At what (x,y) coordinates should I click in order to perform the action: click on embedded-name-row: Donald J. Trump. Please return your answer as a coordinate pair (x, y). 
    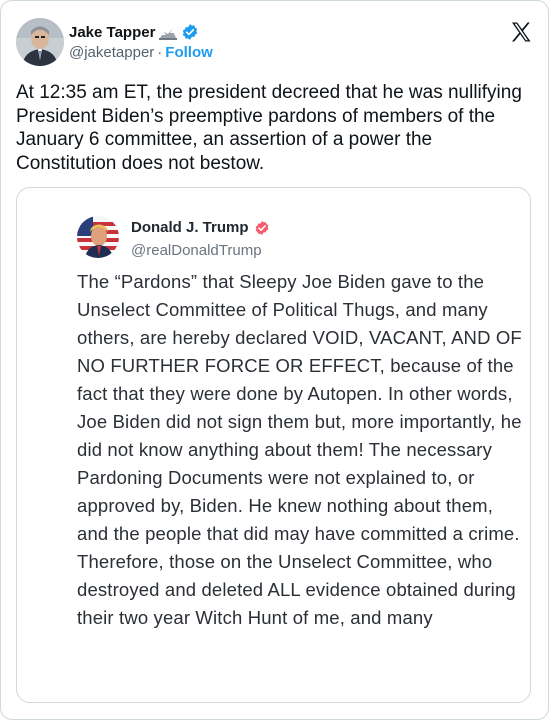
    Looking at the image, I should click on (200, 227).